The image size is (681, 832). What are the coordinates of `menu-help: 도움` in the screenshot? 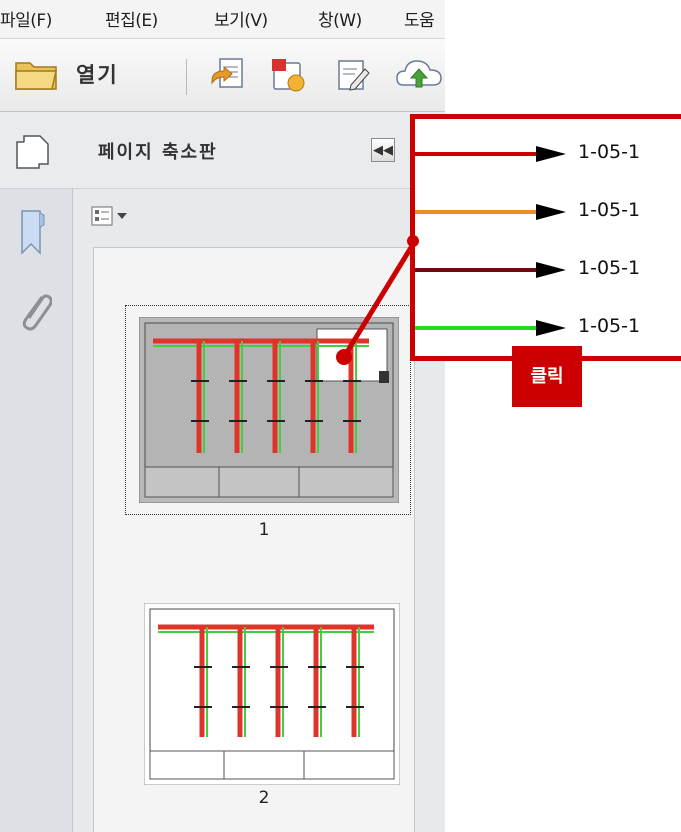 It's located at (419, 18).